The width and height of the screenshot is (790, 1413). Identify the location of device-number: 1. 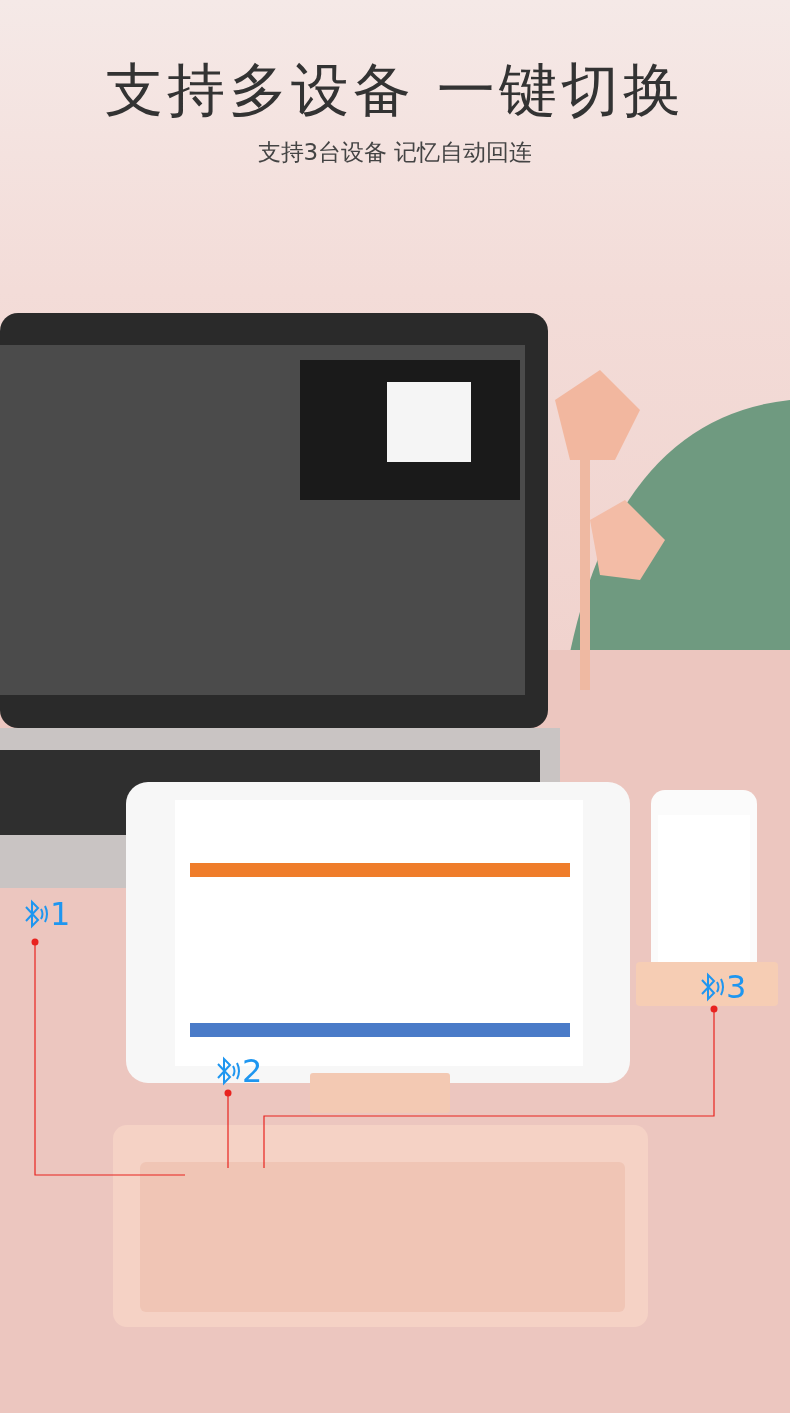
(60, 914).